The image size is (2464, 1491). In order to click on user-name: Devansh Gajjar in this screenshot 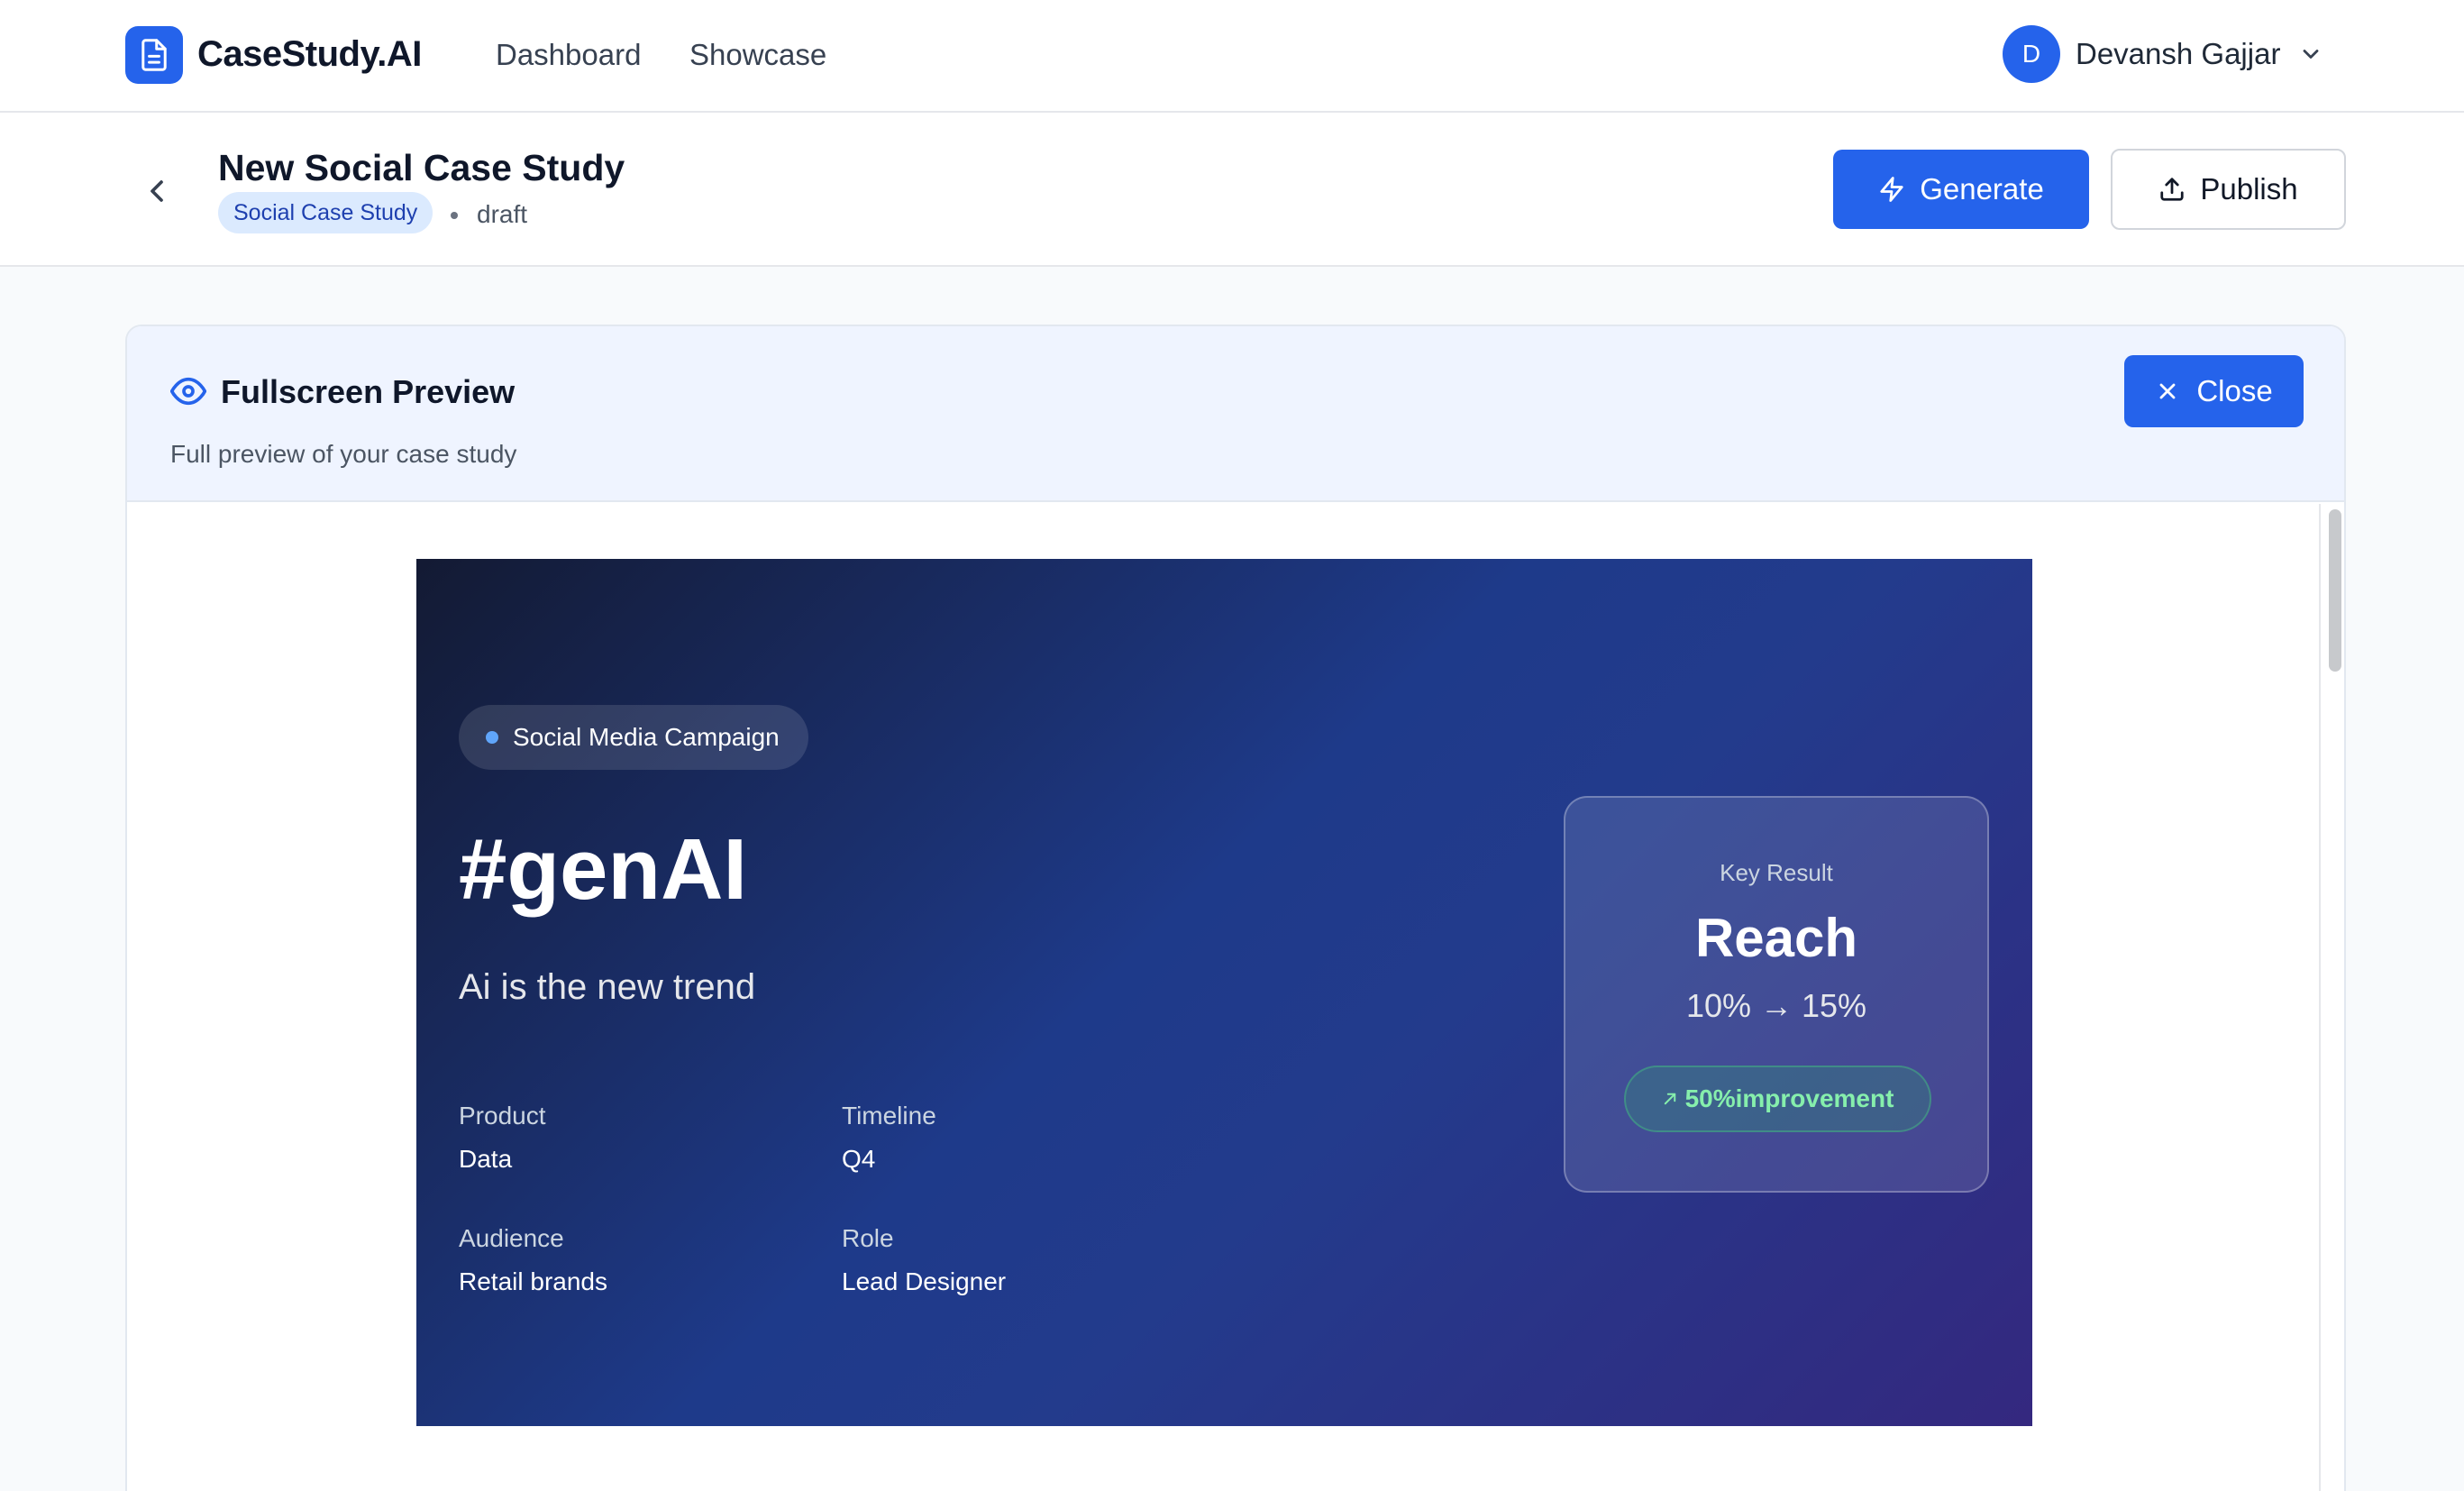, I will do `click(2178, 54)`.